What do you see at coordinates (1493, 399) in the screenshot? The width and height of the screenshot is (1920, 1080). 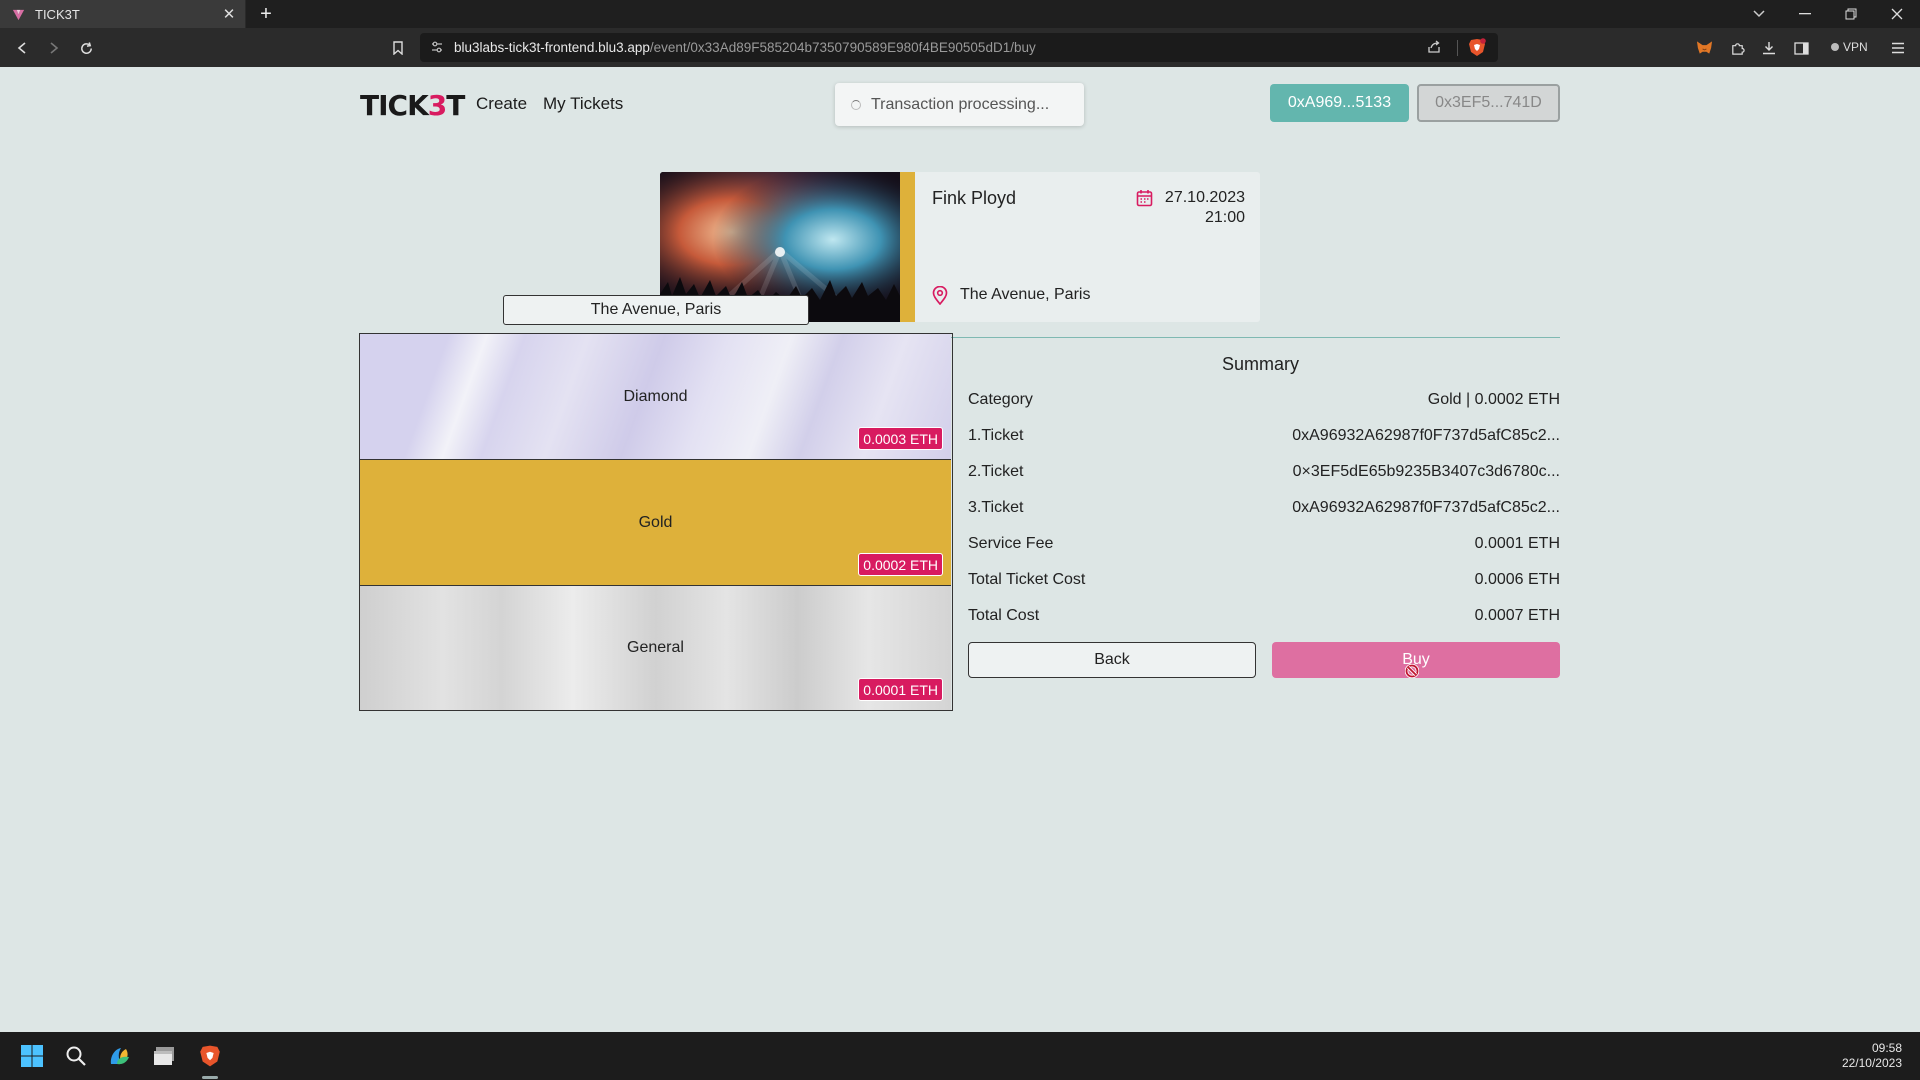 I see `summary-value: Gold | 0.0002 ETH` at bounding box center [1493, 399].